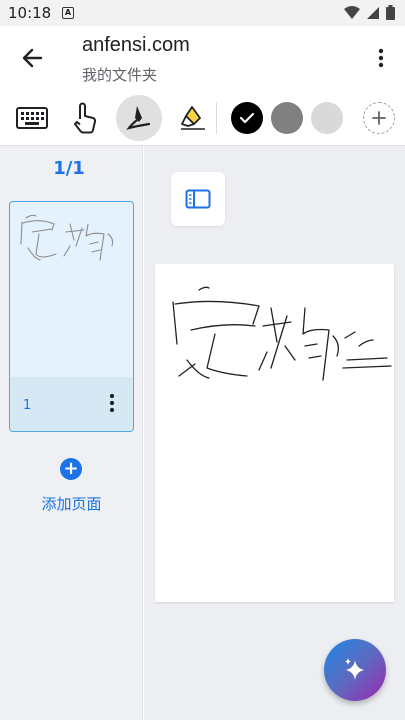  I want to click on hand-icon, so click(85, 118).